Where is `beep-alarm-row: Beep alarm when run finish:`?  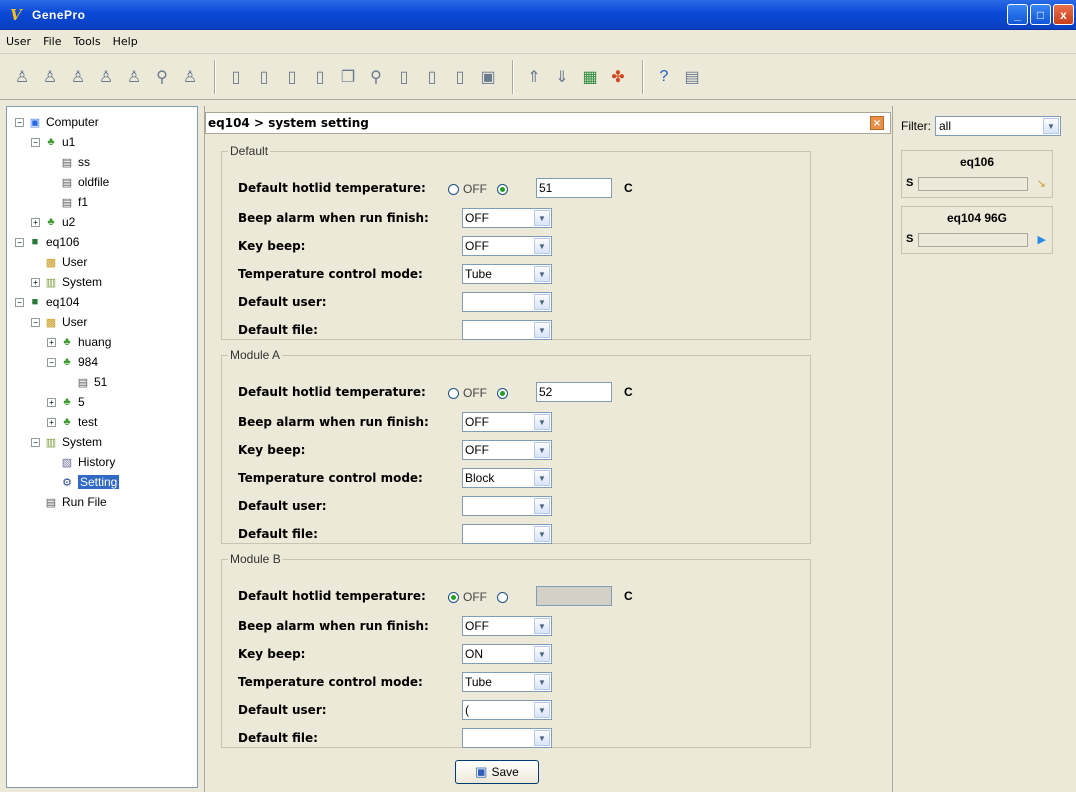
beep-alarm-row: Beep alarm when run finish: is located at coordinates (333, 422).